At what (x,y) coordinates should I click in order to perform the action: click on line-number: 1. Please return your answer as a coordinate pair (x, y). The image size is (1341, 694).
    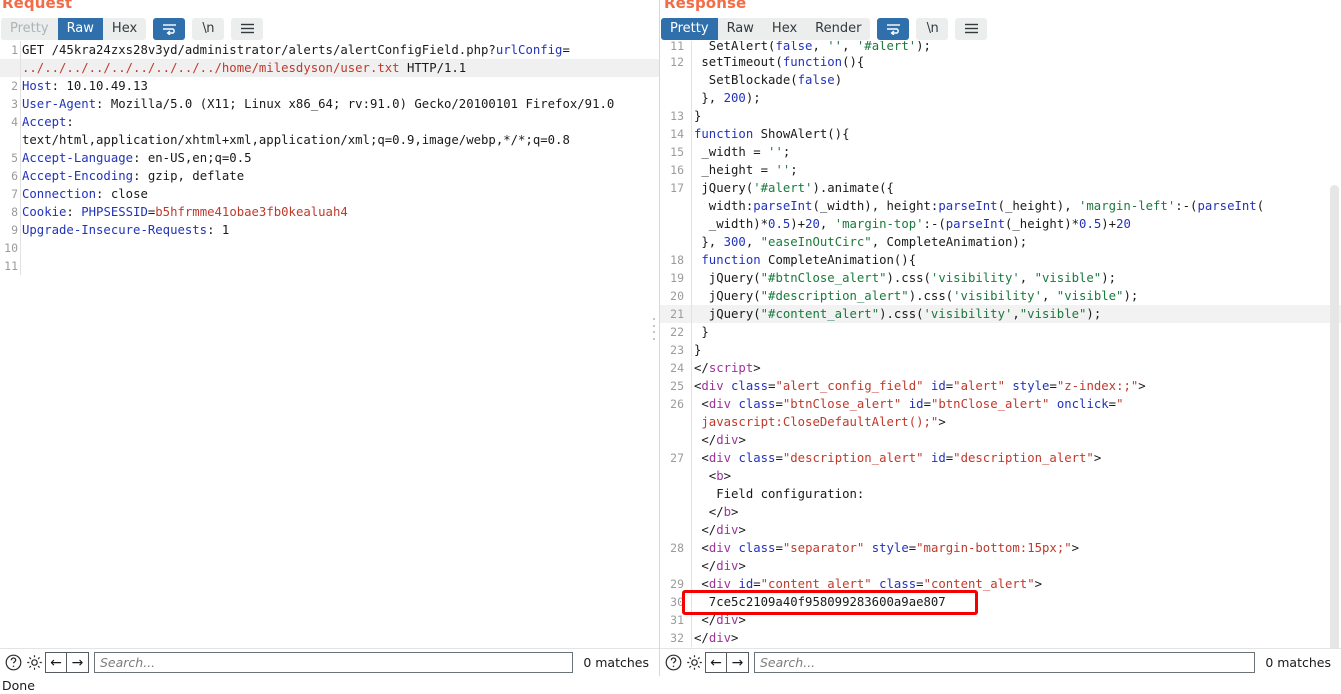
    Looking at the image, I should click on (14, 50).